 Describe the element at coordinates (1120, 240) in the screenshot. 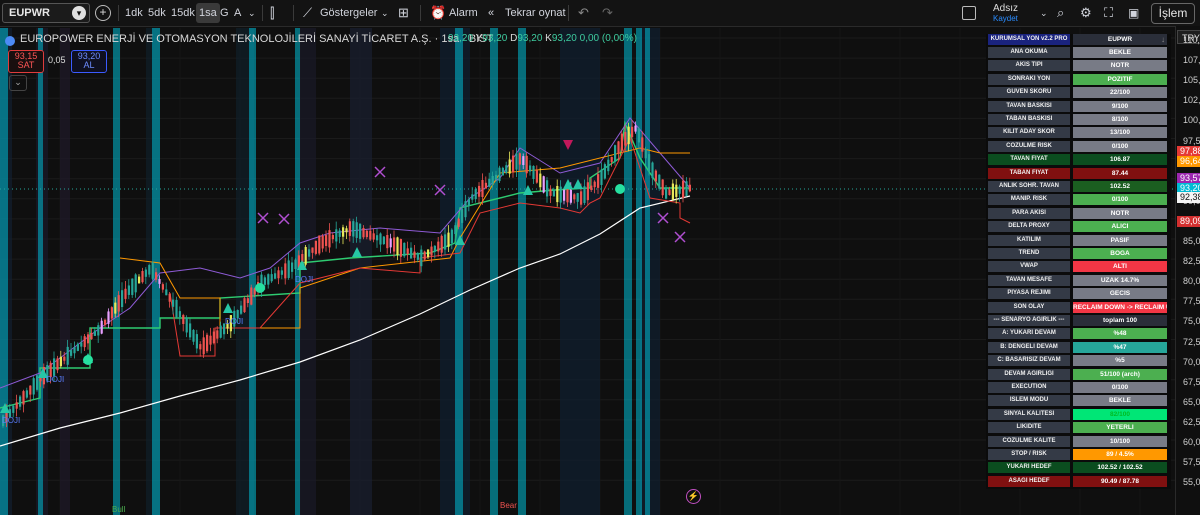

I see `row-value: PASIF` at that location.